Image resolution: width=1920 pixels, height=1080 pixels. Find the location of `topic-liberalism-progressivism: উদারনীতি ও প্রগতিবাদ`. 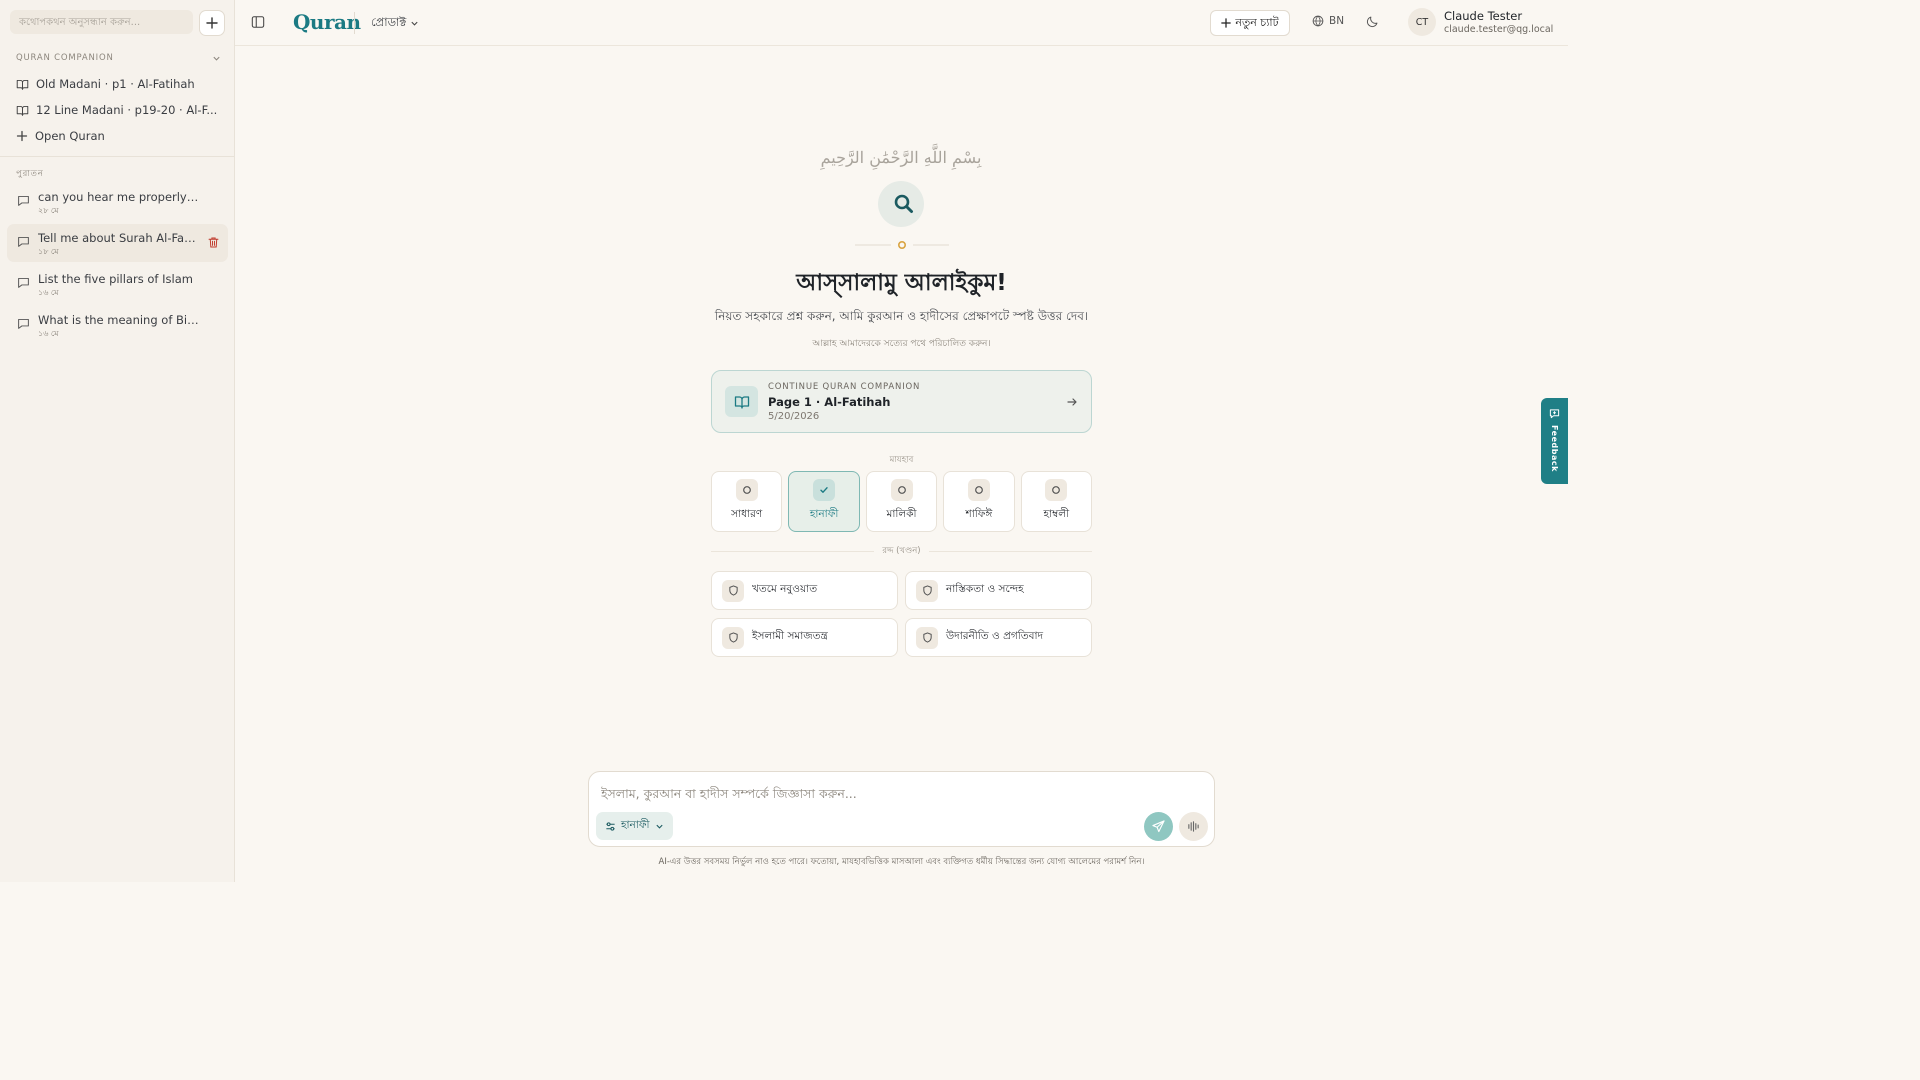

topic-liberalism-progressivism: উদারনীতি ও প্রগতিবাদ is located at coordinates (998, 637).